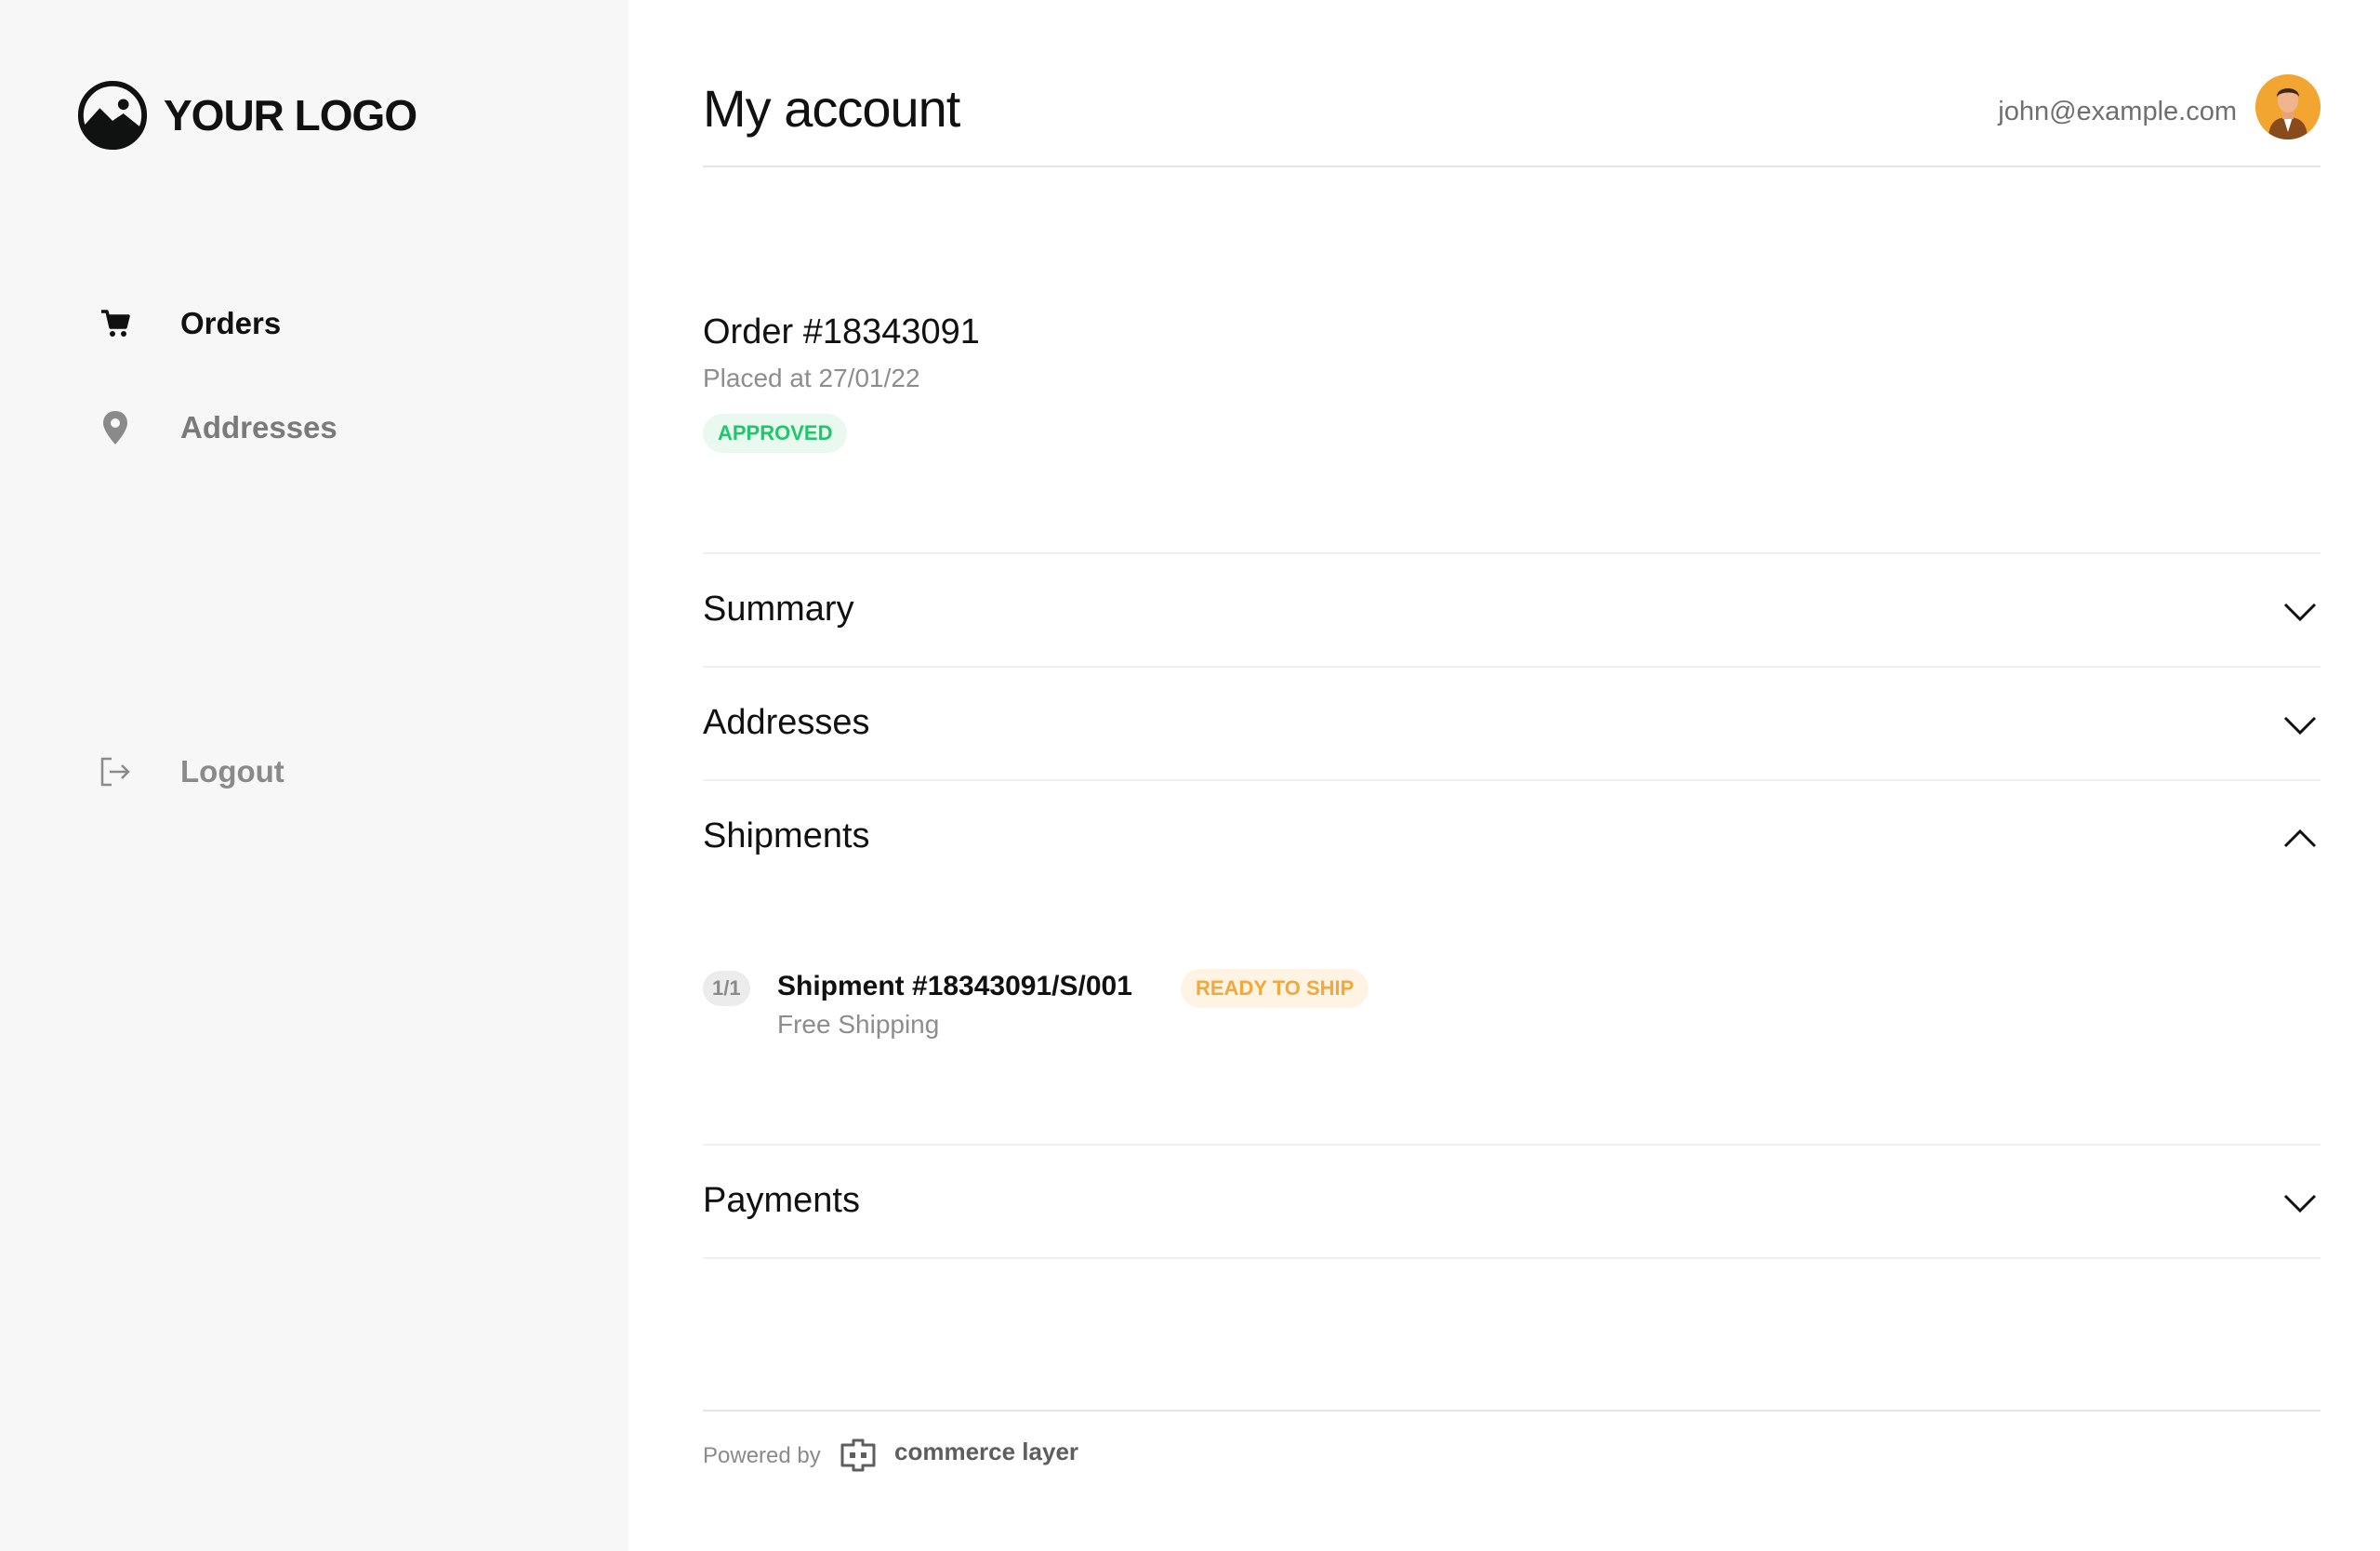 The height and width of the screenshot is (1551, 2380). I want to click on shipment-status-badge: READY TO SHIP, so click(1275, 988).